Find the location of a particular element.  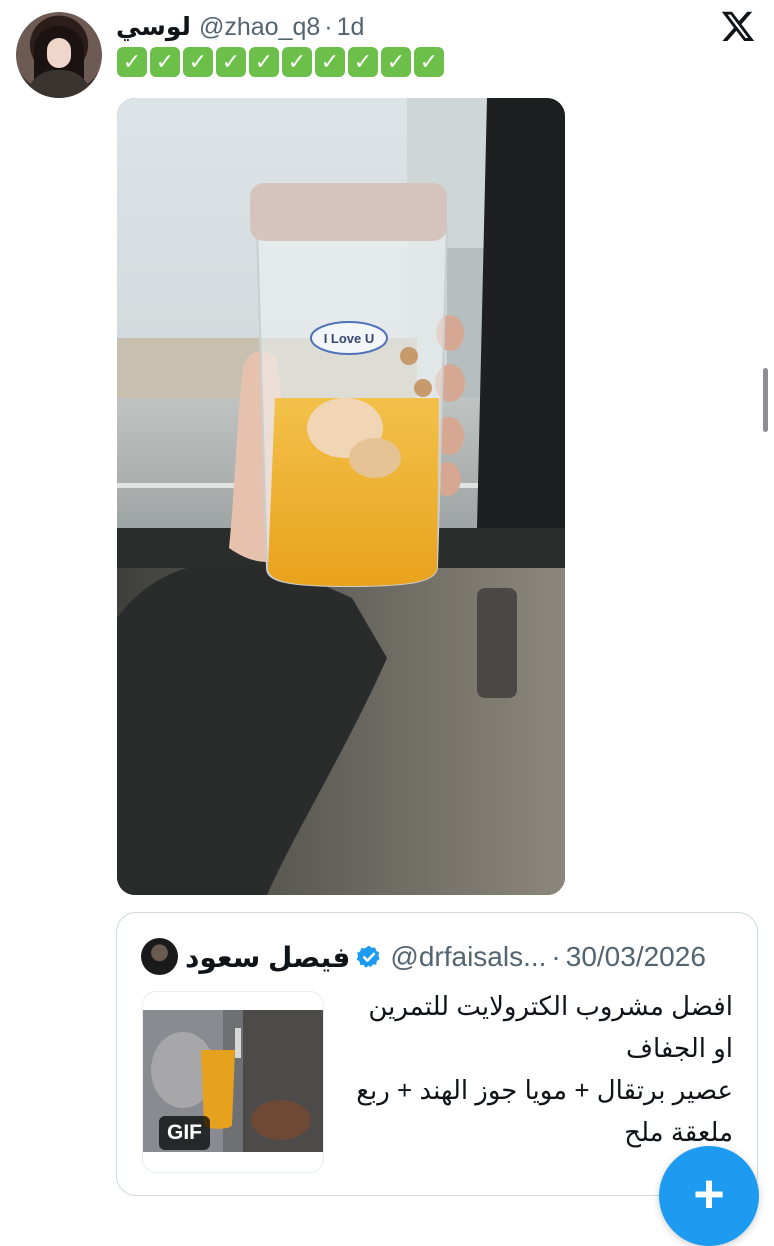

x-logo-icon is located at coordinates (738, 26).